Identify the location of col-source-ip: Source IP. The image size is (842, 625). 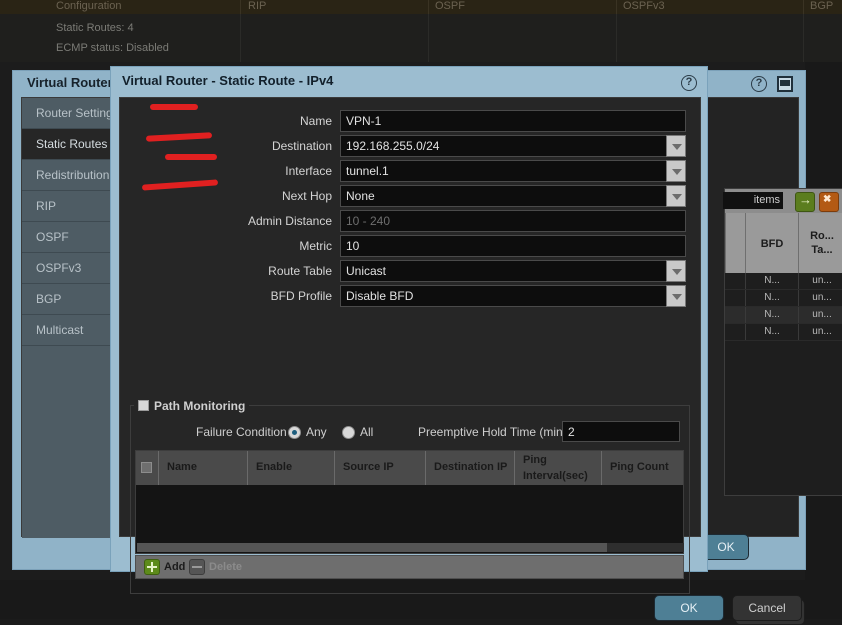
(380, 468).